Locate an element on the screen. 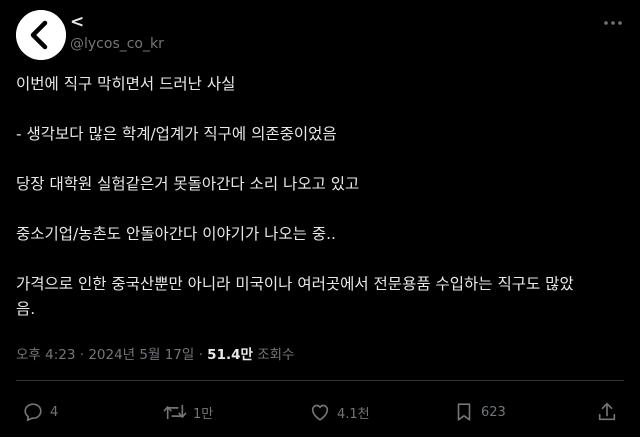 The height and width of the screenshot is (437, 640). tweet-header: < @lycos_co_kr is located at coordinates (320, 37).